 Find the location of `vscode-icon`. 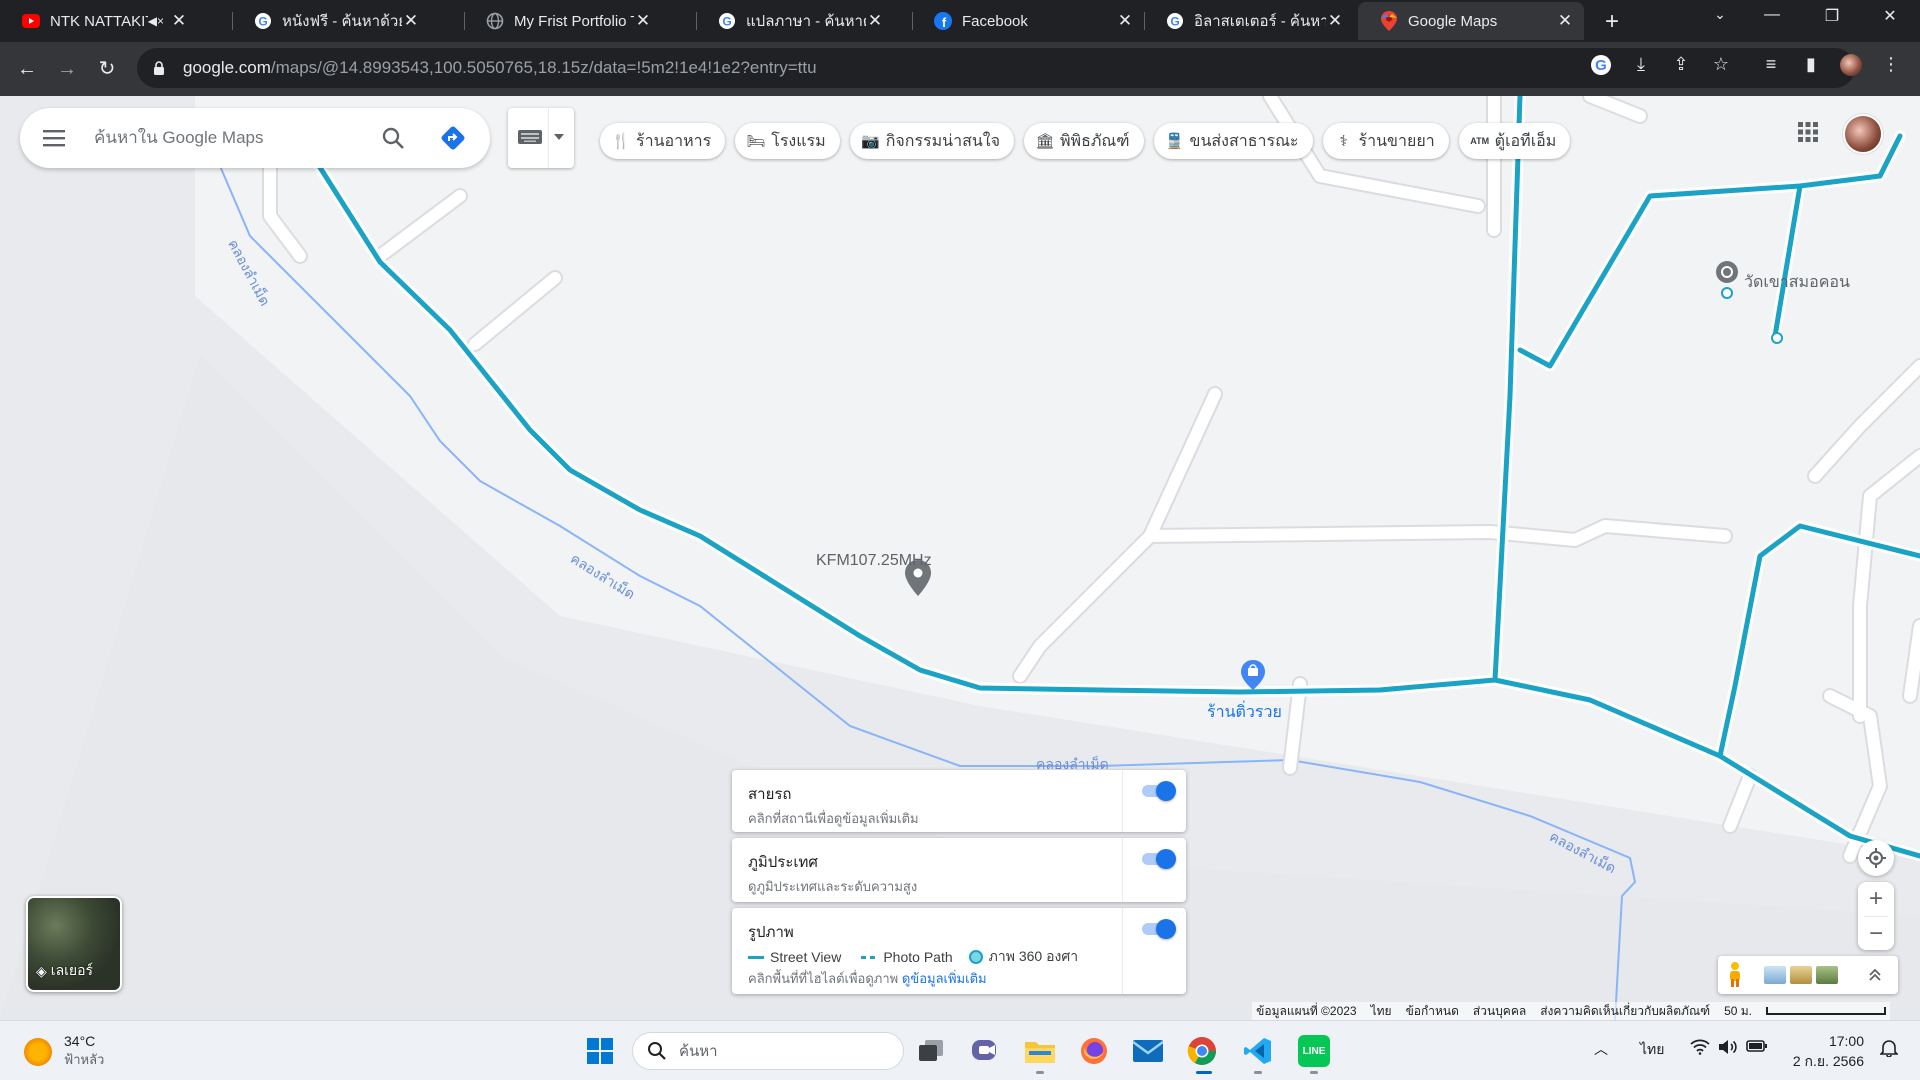

vscode-icon is located at coordinates (1258, 1051).